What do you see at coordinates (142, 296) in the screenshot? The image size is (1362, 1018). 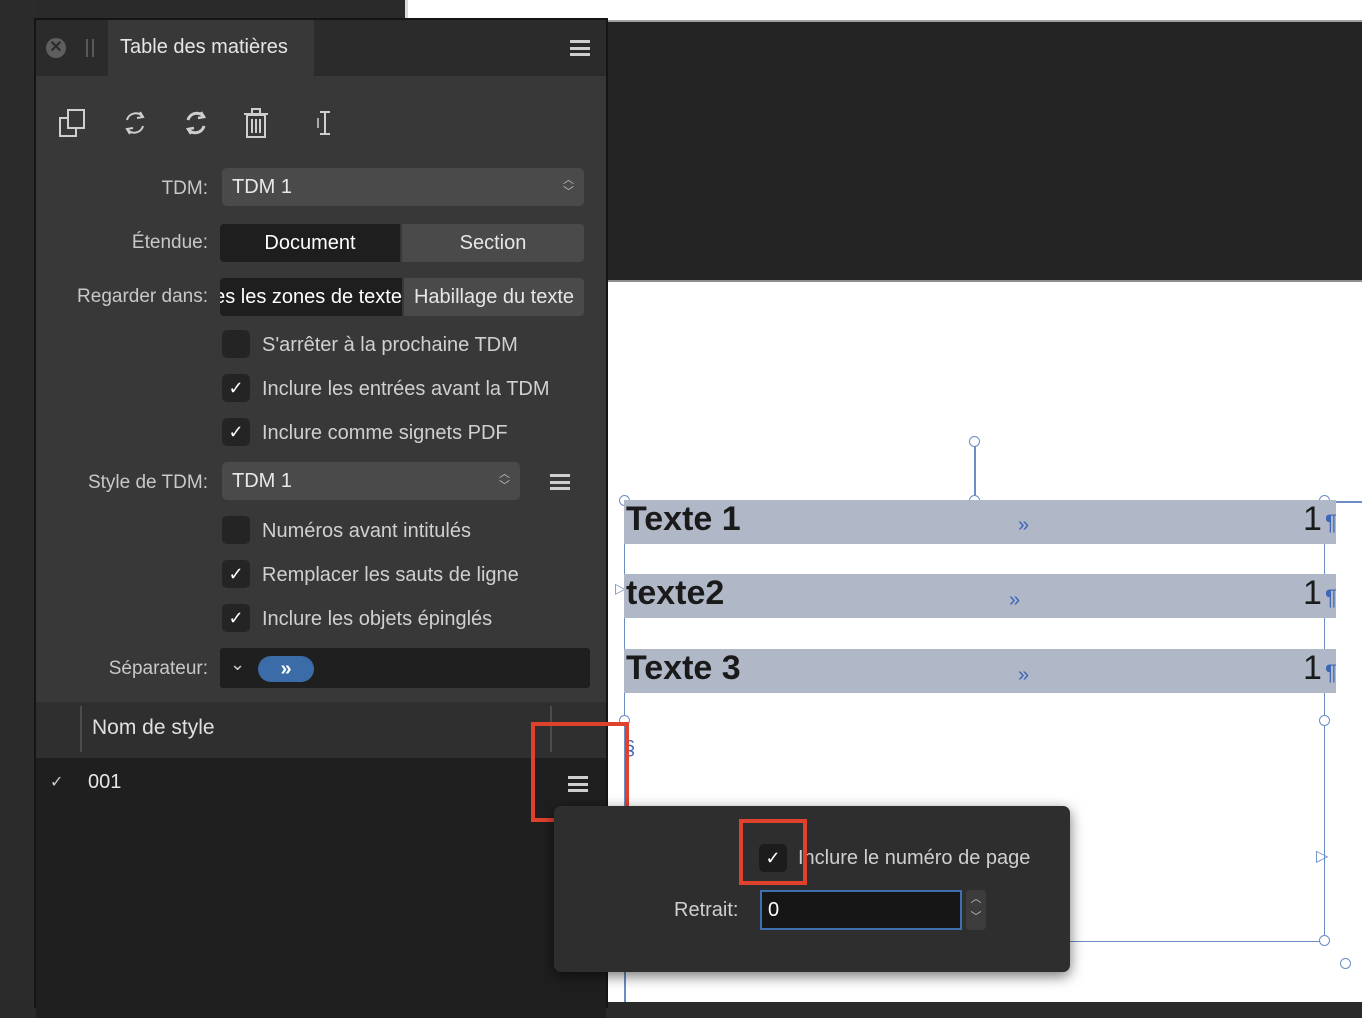 I see `regarder-label: Regarder dans:` at bounding box center [142, 296].